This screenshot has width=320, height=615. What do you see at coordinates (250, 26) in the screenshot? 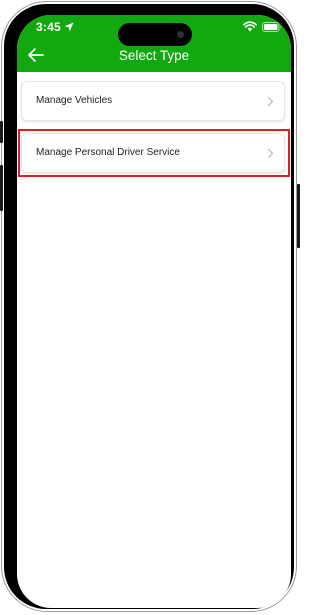
I see `wifi-icon` at bounding box center [250, 26].